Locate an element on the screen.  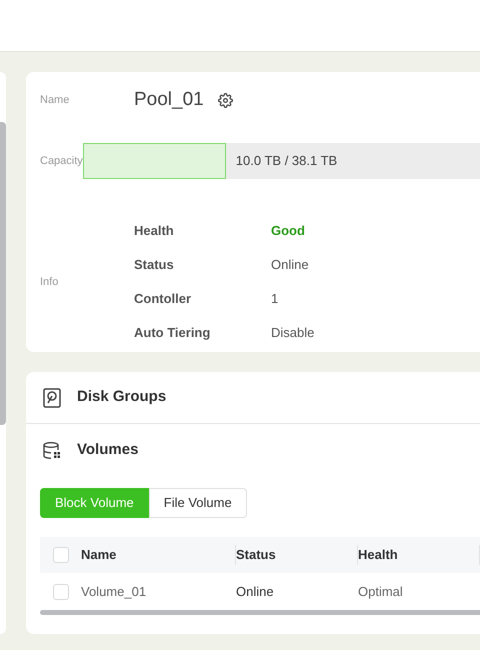
field-label: Capacity is located at coordinates (61, 161).